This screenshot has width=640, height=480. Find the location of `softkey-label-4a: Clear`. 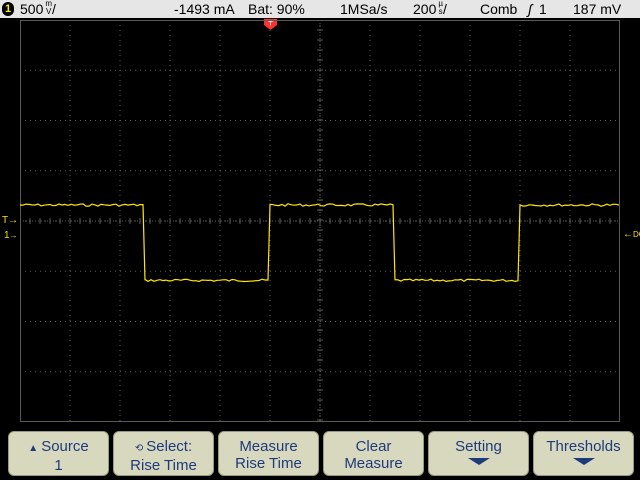

softkey-label-4a: Clear is located at coordinates (373, 446).